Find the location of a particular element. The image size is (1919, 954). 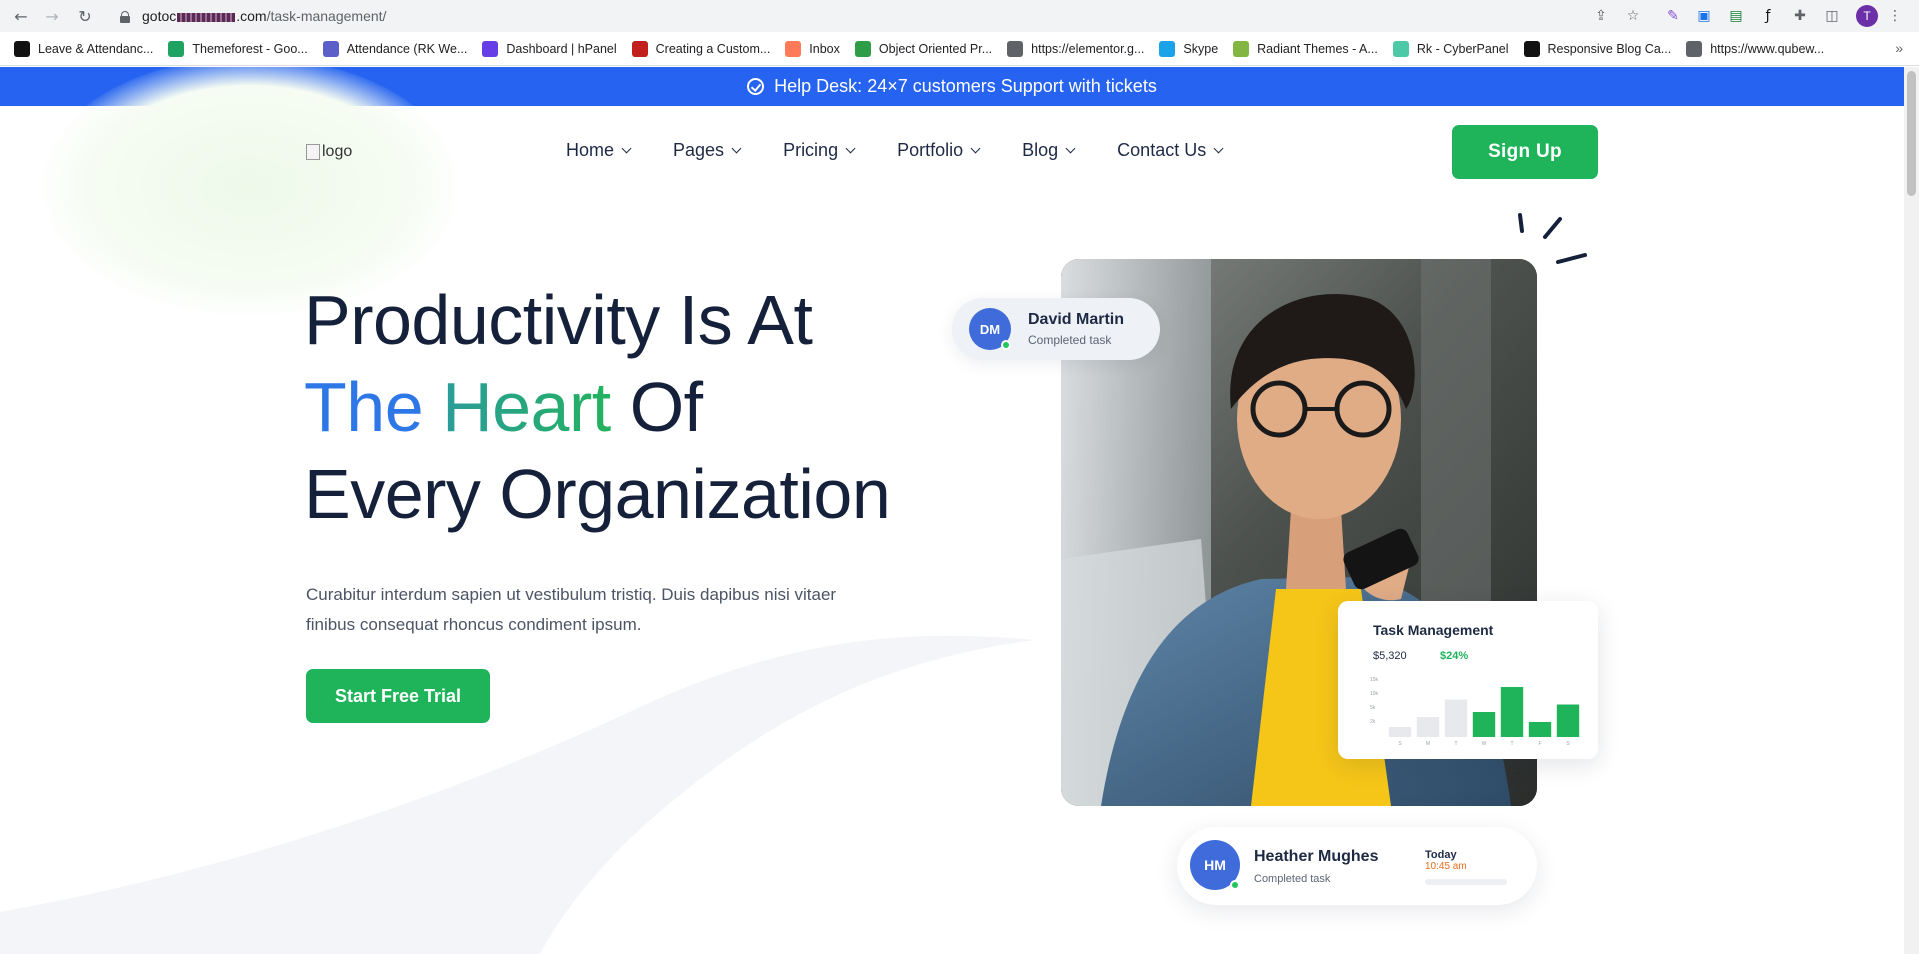

bookmark-item: Rk - CyberPanel is located at coordinates (1450, 48).